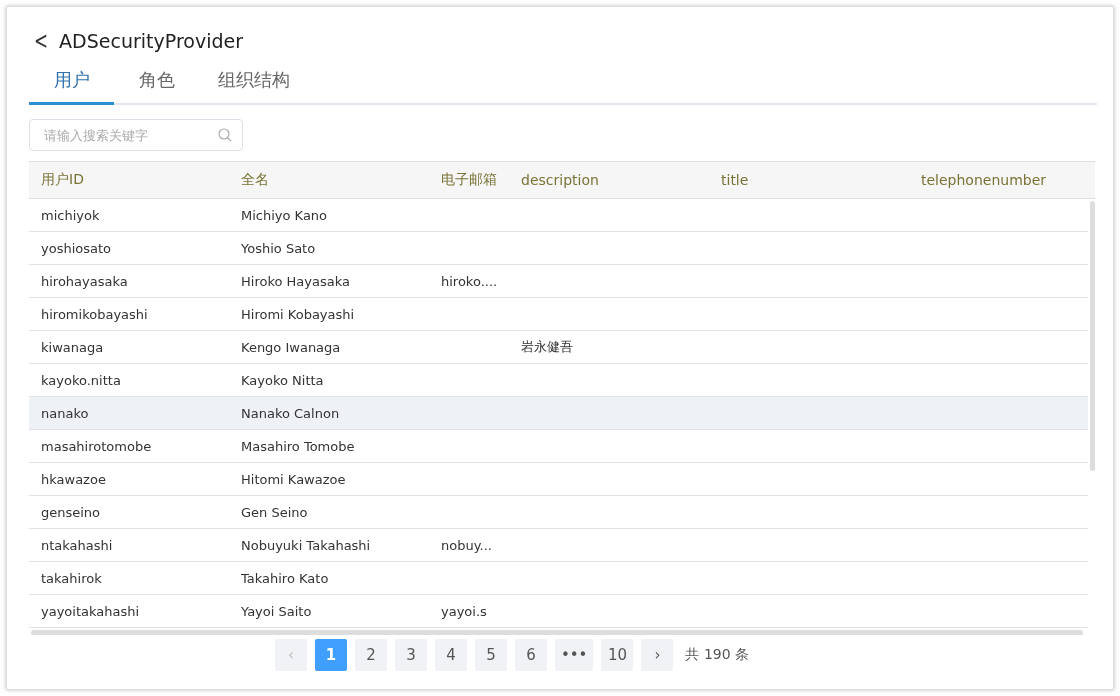 This screenshot has height=696, width=1120. What do you see at coordinates (469, 180) in the screenshot?
I see `column-header: 电子邮箱` at bounding box center [469, 180].